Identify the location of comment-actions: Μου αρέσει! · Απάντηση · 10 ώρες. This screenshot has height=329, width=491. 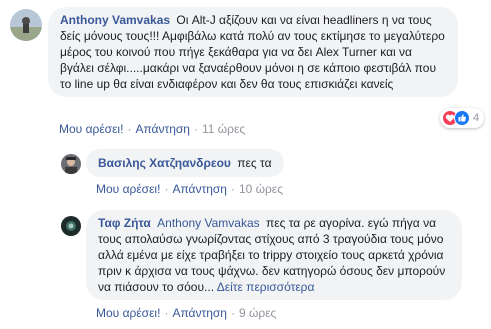
(189, 189).